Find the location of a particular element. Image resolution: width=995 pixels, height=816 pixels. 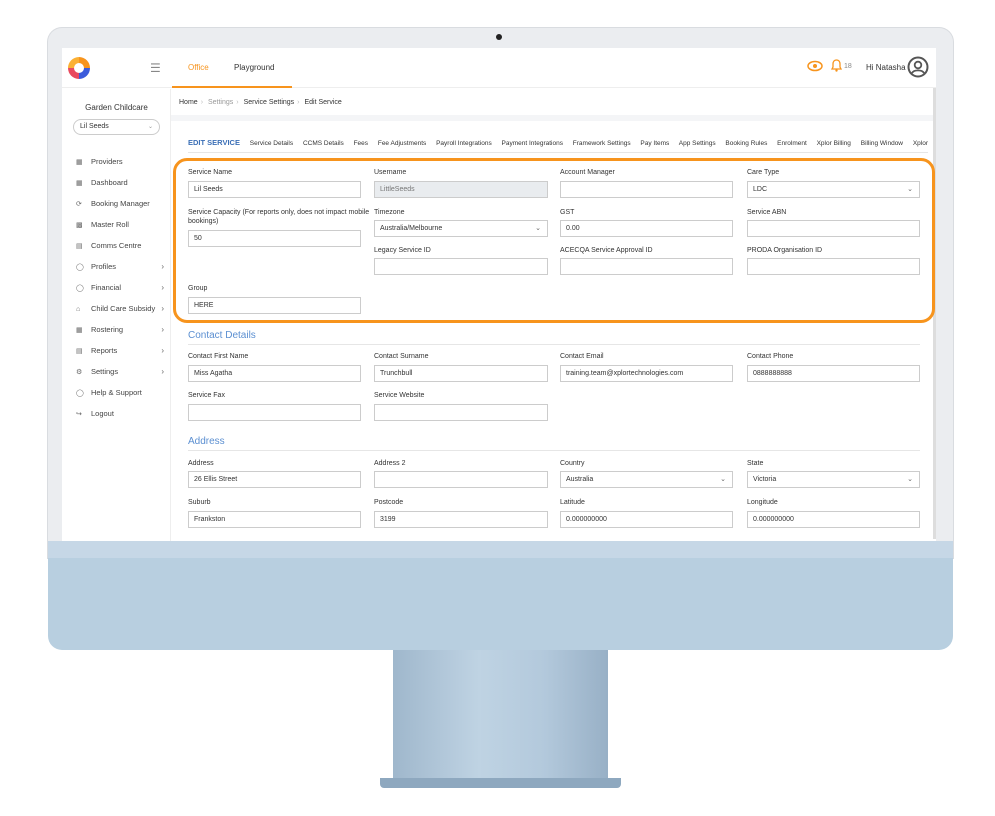

gear-icon: ⚙ is located at coordinates (79, 372).